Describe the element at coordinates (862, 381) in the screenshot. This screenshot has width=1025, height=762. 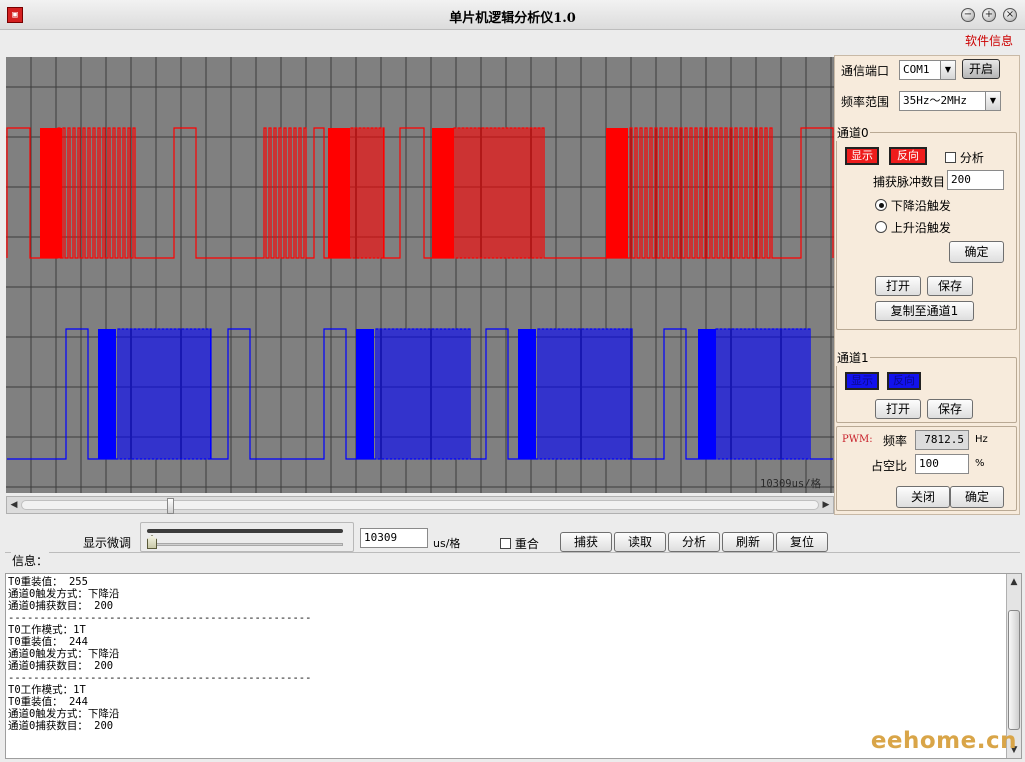
I see `ch1-show-button: 显示` at that location.